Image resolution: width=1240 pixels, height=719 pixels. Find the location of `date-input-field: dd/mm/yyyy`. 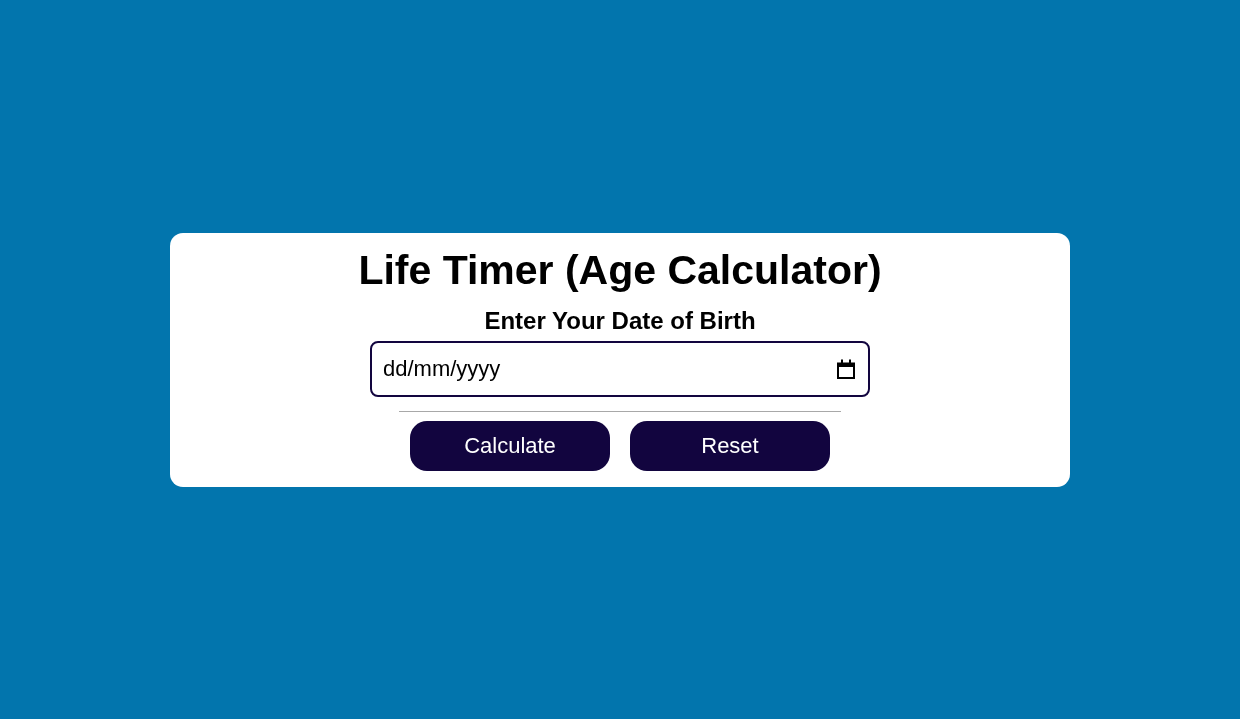

date-input-field: dd/mm/yyyy is located at coordinates (620, 368).